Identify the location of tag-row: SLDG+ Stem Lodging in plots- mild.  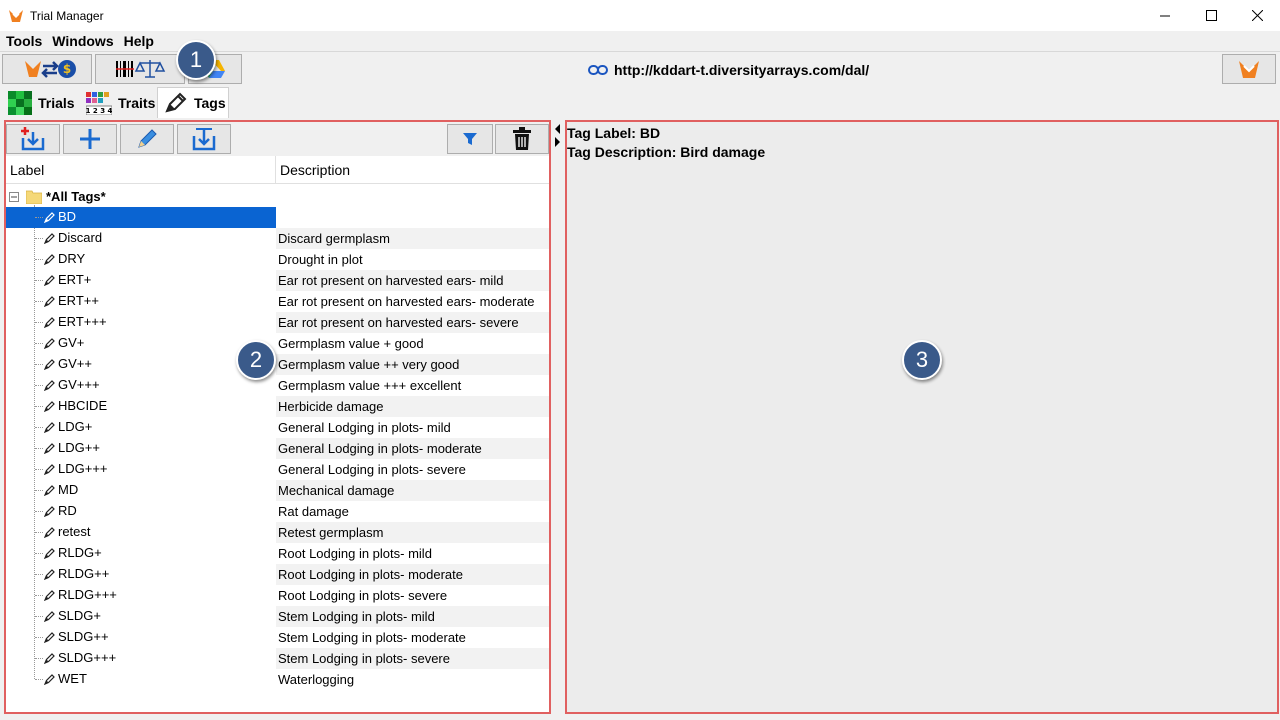
(277, 616).